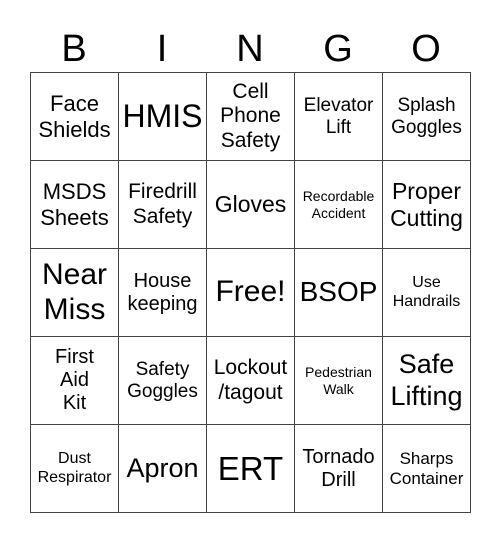  I want to click on bingo-header: B I N G O, so click(250, 46).